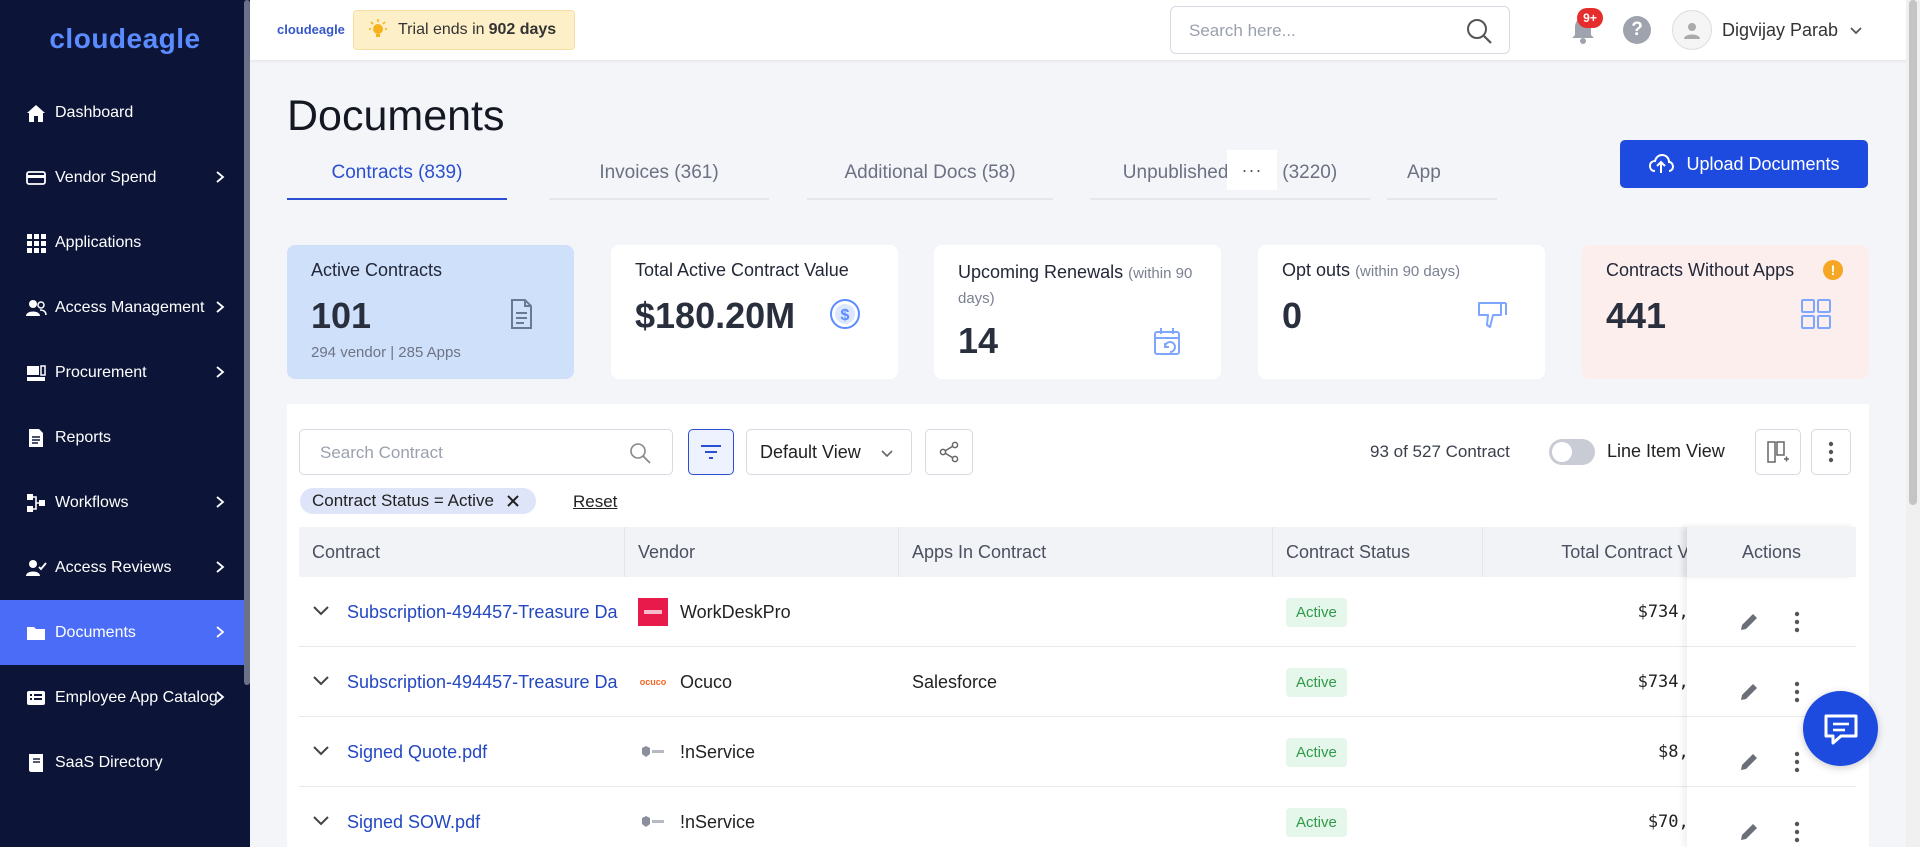  I want to click on sidebar-item-label: Procurement, so click(101, 372).